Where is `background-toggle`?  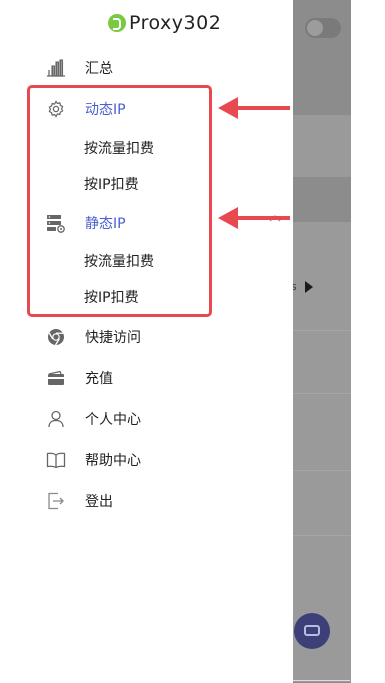 background-toggle is located at coordinates (323, 28).